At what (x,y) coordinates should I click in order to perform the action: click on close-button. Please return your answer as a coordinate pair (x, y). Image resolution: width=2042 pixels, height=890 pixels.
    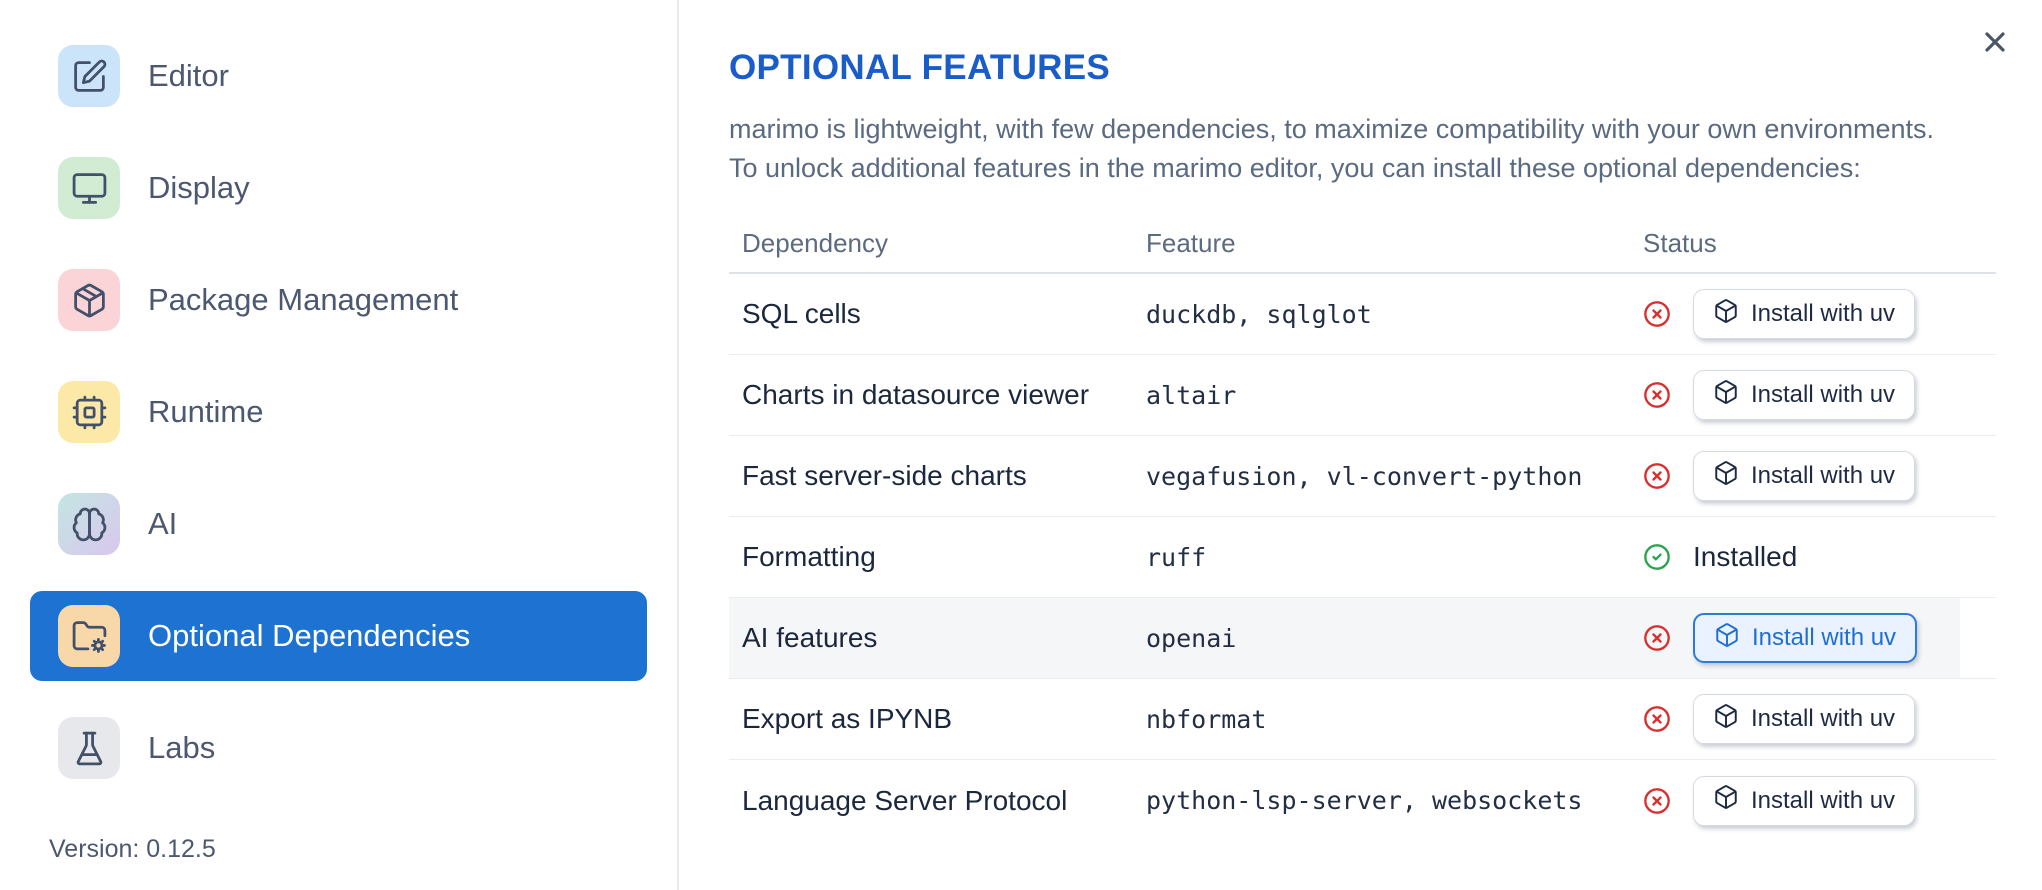
    Looking at the image, I should click on (1995, 43).